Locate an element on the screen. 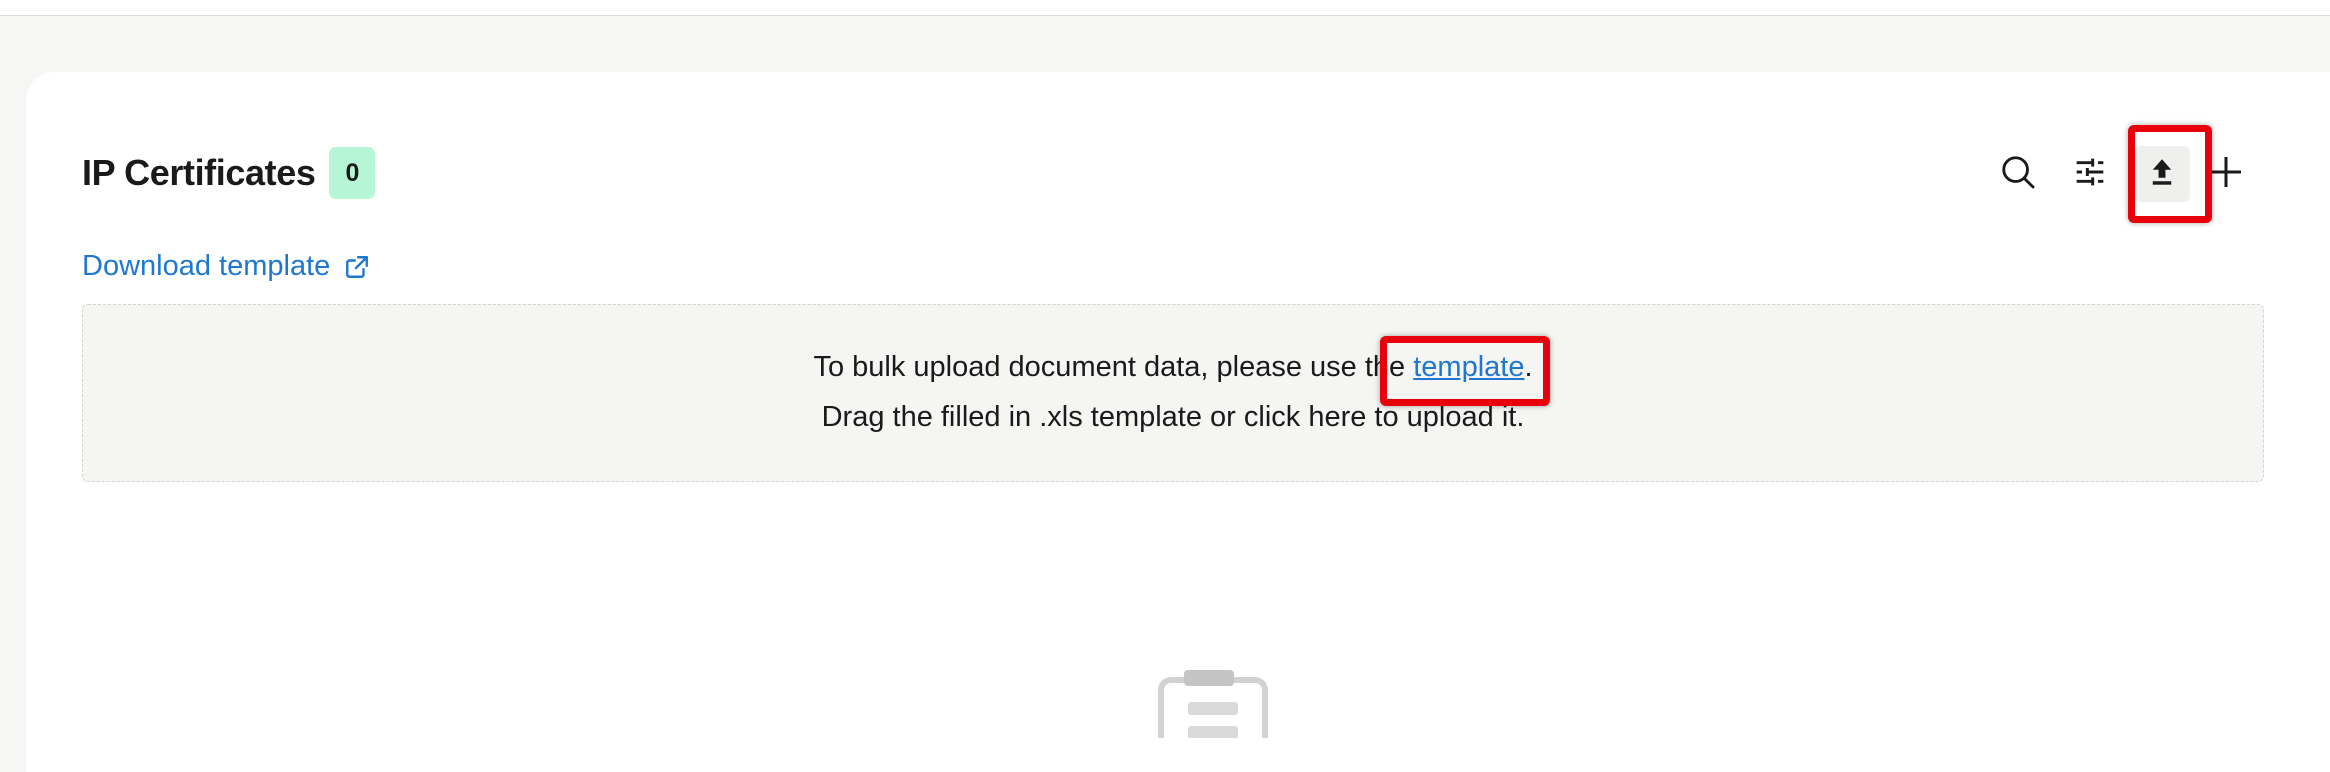  download-template-label: Download template is located at coordinates (206, 266).